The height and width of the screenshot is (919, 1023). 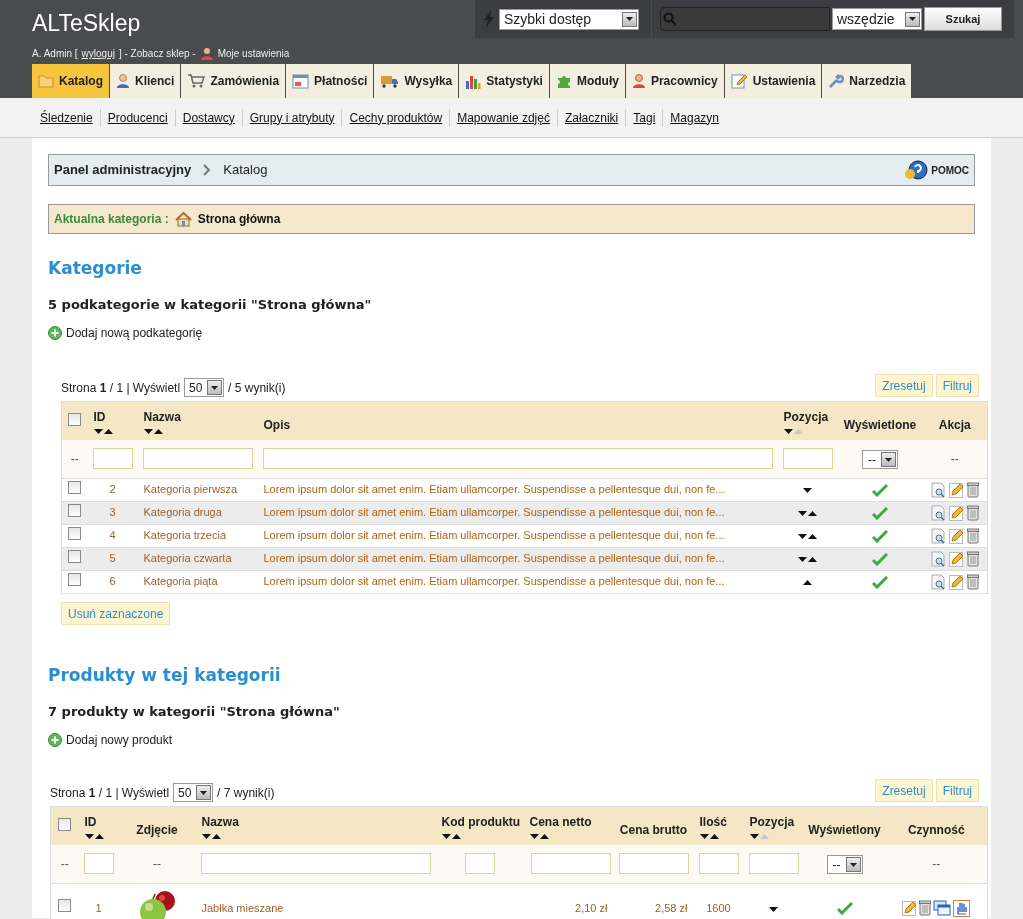 I want to click on hand-icon, so click(x=962, y=908).